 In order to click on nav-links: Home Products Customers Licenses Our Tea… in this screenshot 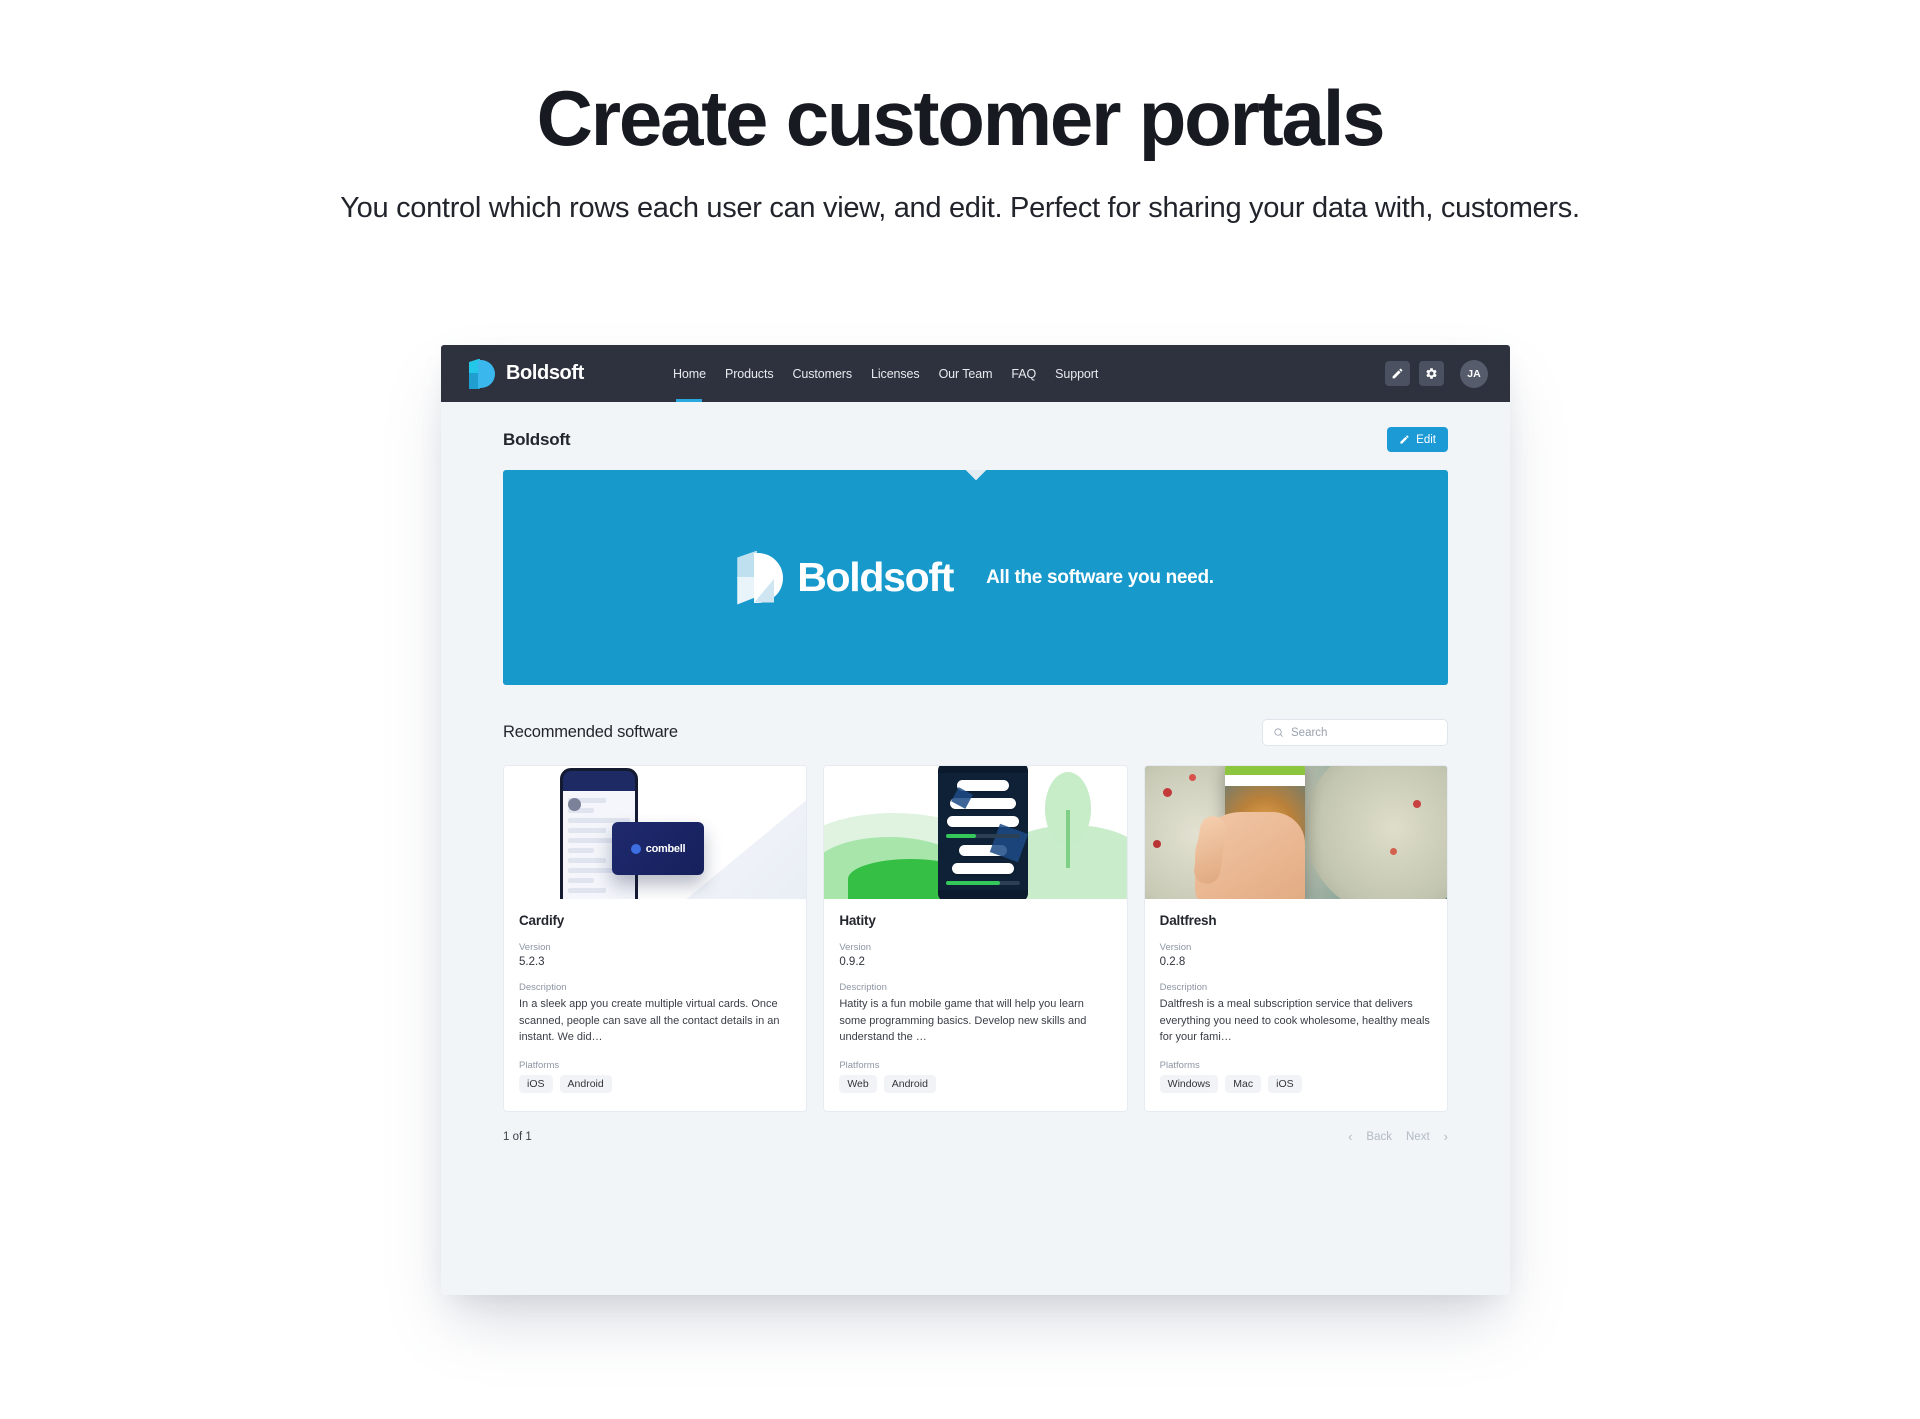, I will do `click(885, 373)`.